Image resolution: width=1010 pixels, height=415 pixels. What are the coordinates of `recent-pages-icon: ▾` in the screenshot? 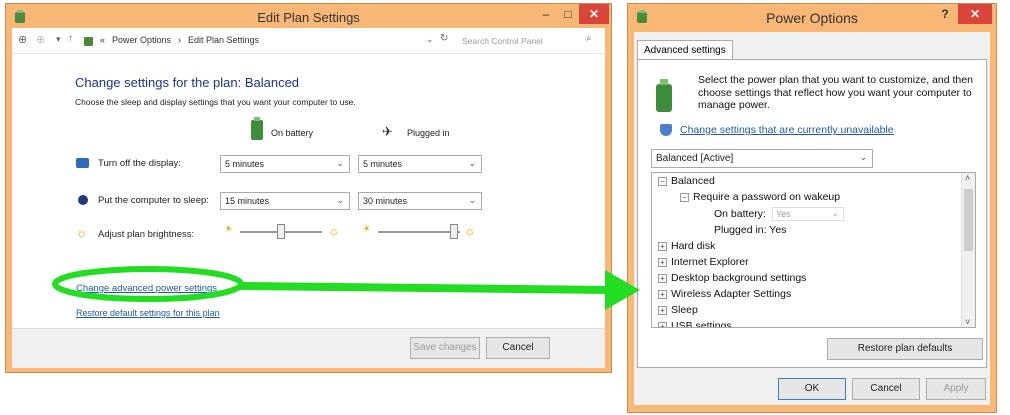 It's located at (58, 39).